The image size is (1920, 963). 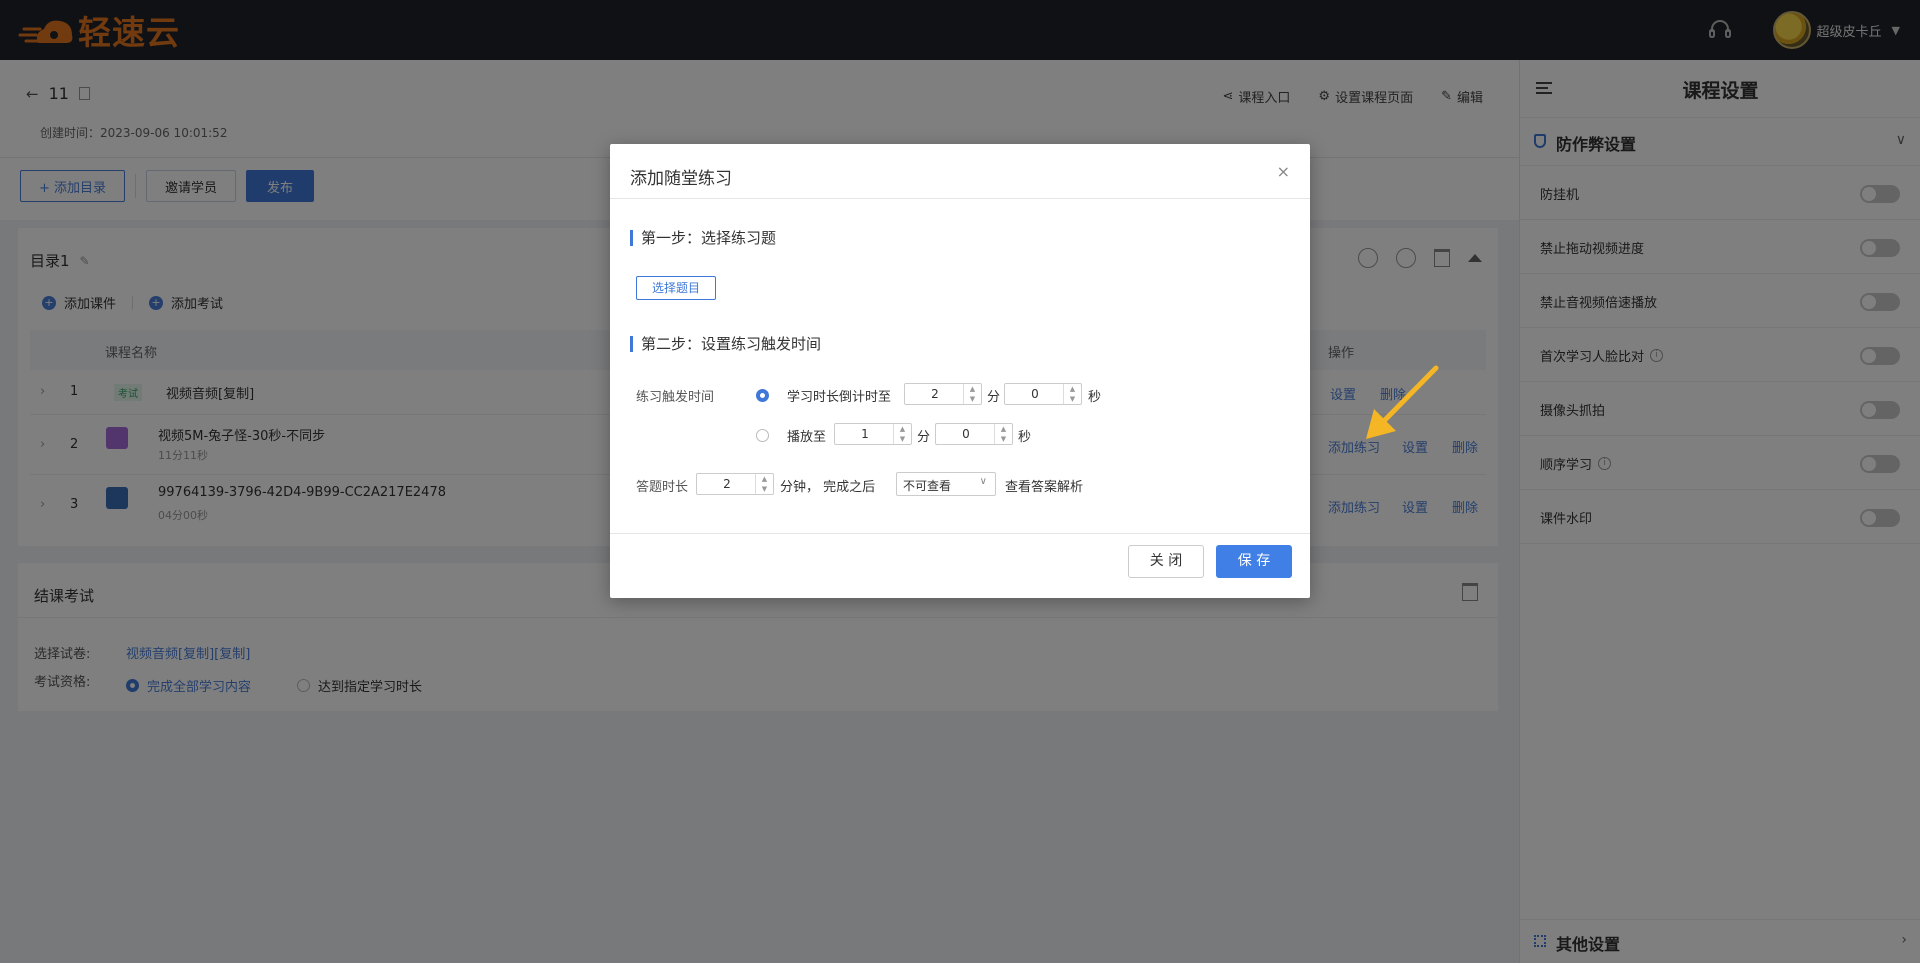 I want to click on countdown-seconds-input: 0 ▲ ▼, so click(x=1043, y=394).